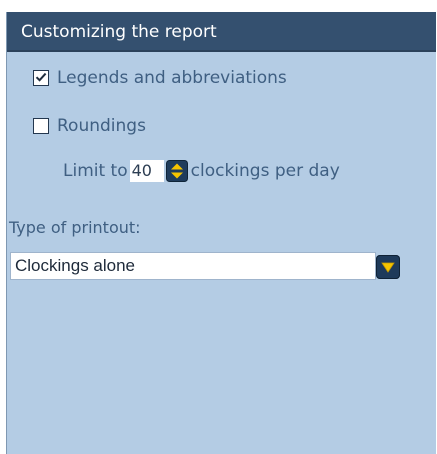 Image resolution: width=437 pixels, height=454 pixels. I want to click on legends-row: Legends and abbreviations, so click(160, 78).